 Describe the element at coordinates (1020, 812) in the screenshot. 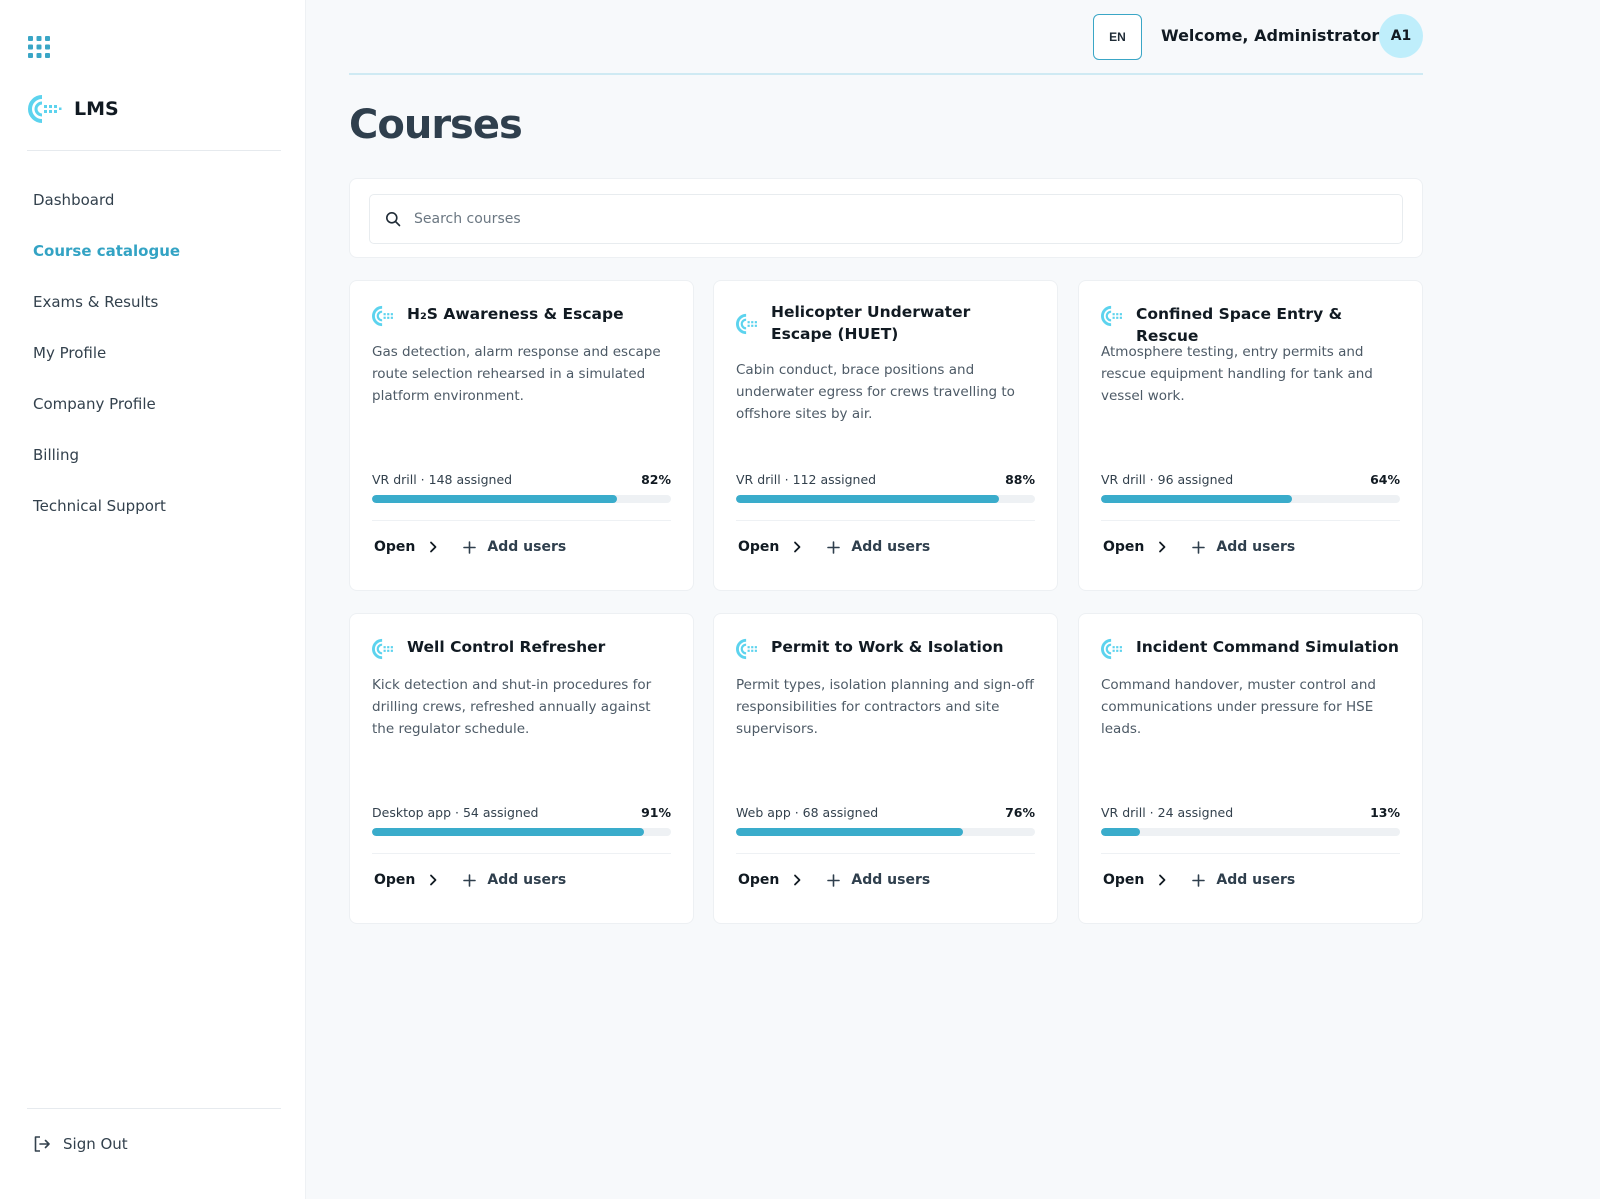

I see `course-progress-percent: 76%` at that location.